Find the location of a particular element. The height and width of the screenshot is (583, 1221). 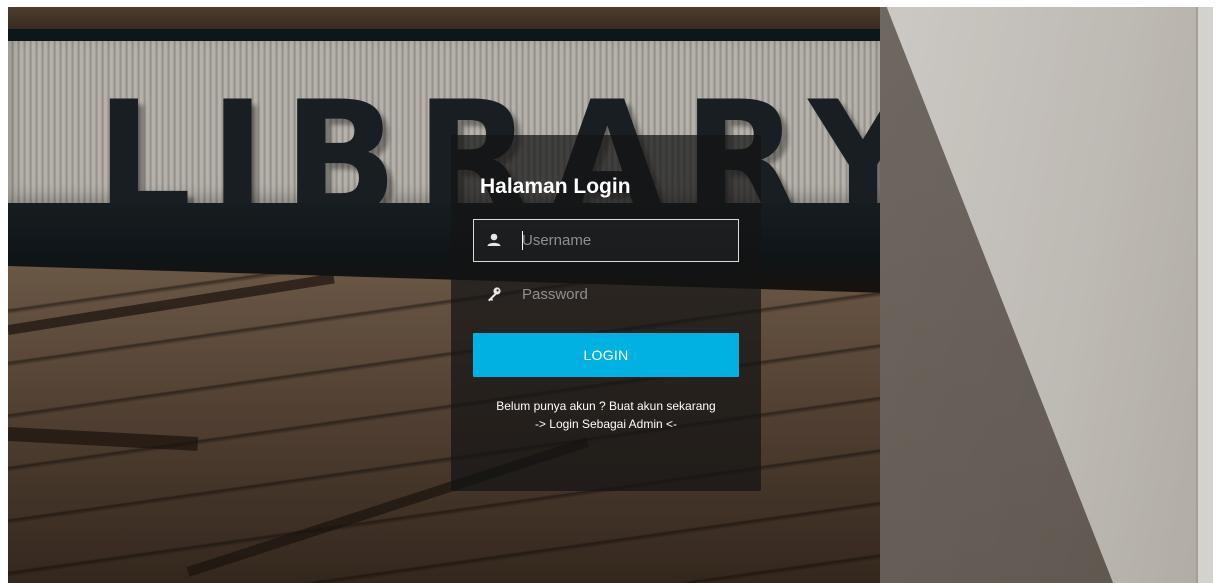

login-title: Halaman Login is located at coordinates (555, 186).